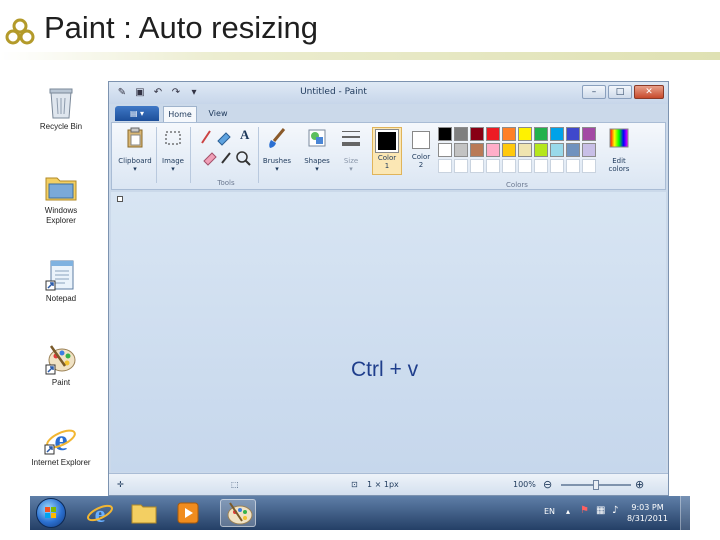  I want to click on start-button, so click(51, 513).